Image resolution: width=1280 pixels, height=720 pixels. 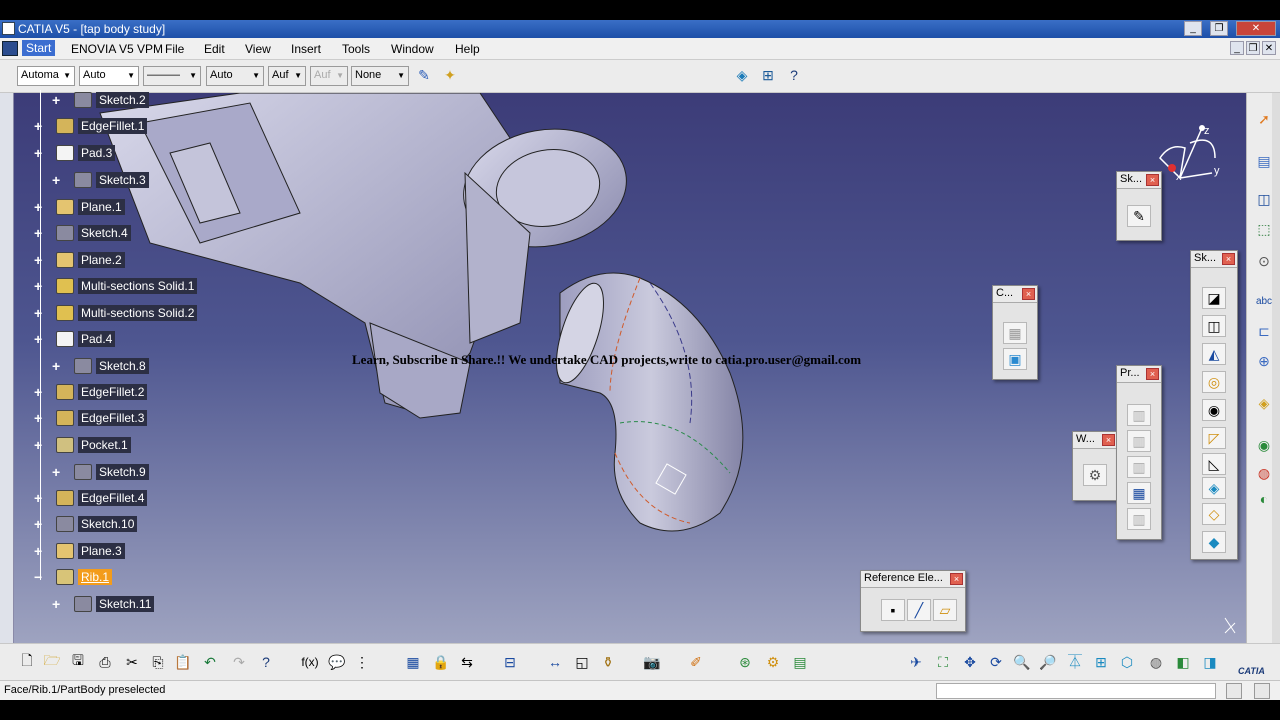 What do you see at coordinates (773, 662) in the screenshot?
I see `knowledge-advisor-icon: ⚙` at bounding box center [773, 662].